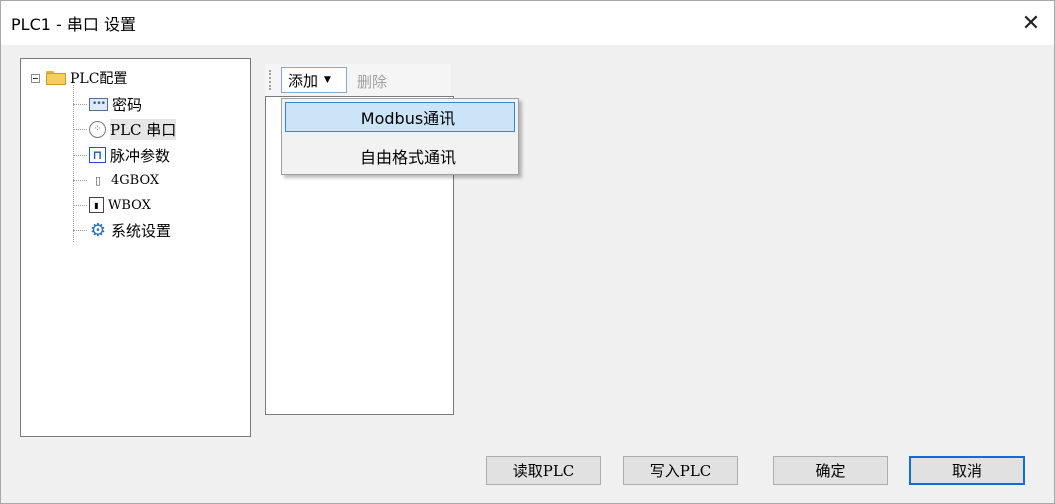 The image size is (1055, 504). What do you see at coordinates (400, 136) in the screenshot?
I see `add-menu: Modbus通讯 自由格式通讯` at bounding box center [400, 136].